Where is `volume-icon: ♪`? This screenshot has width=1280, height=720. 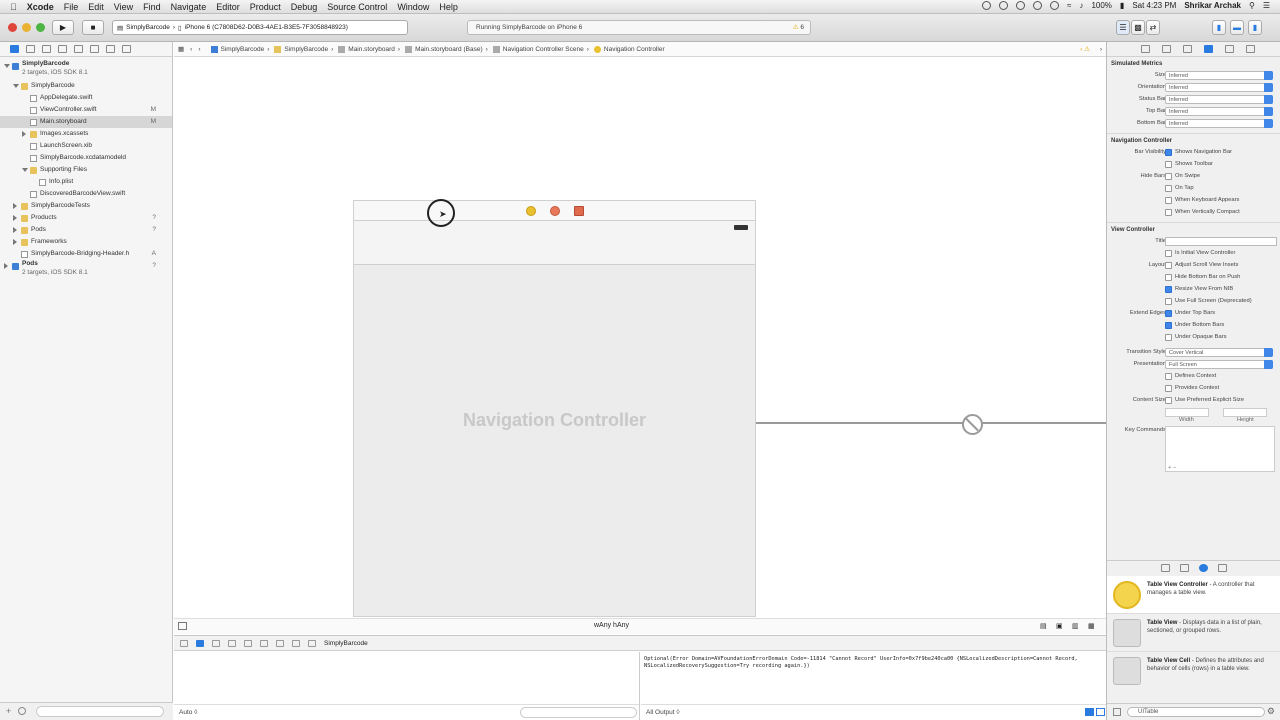
volume-icon: ♪ is located at coordinates (1081, 5).